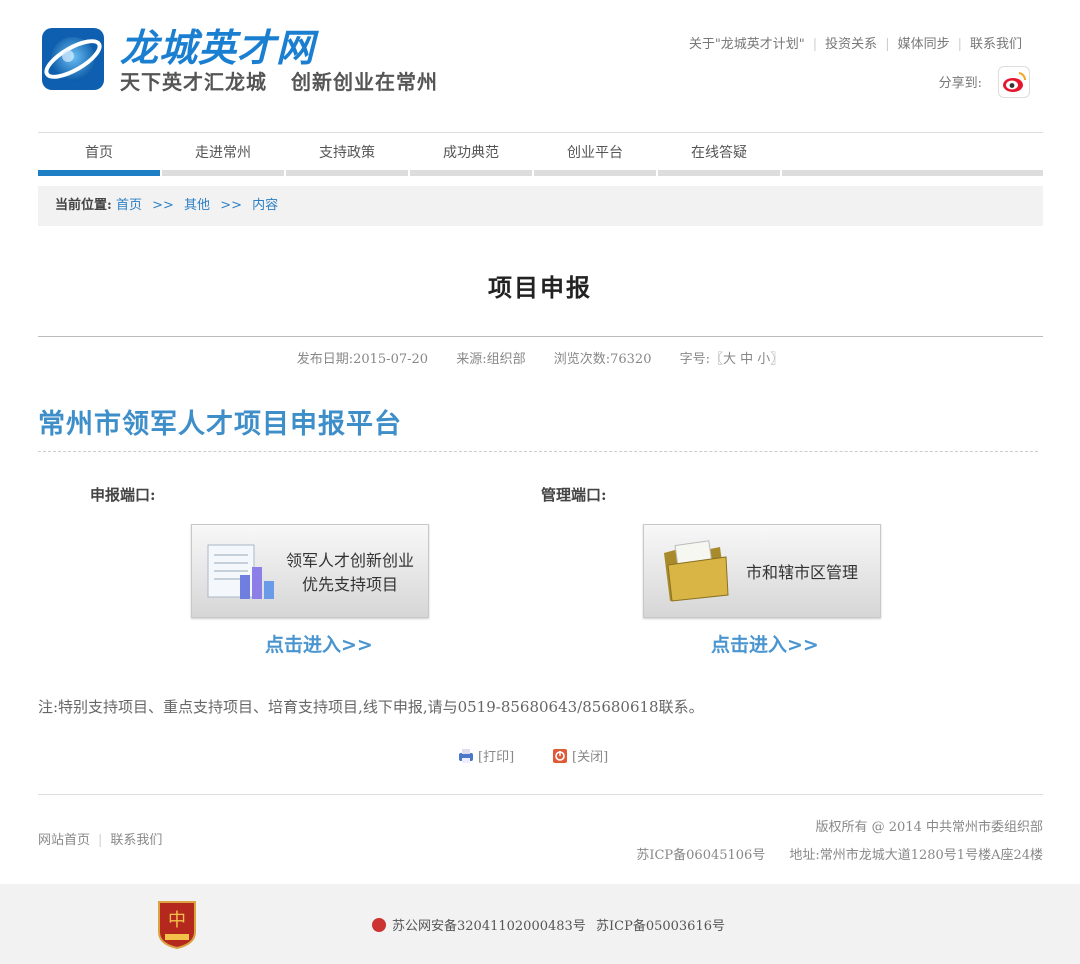 The width and height of the screenshot is (1080, 964). I want to click on nav-item-qa: 在线答疑, so click(719, 155).